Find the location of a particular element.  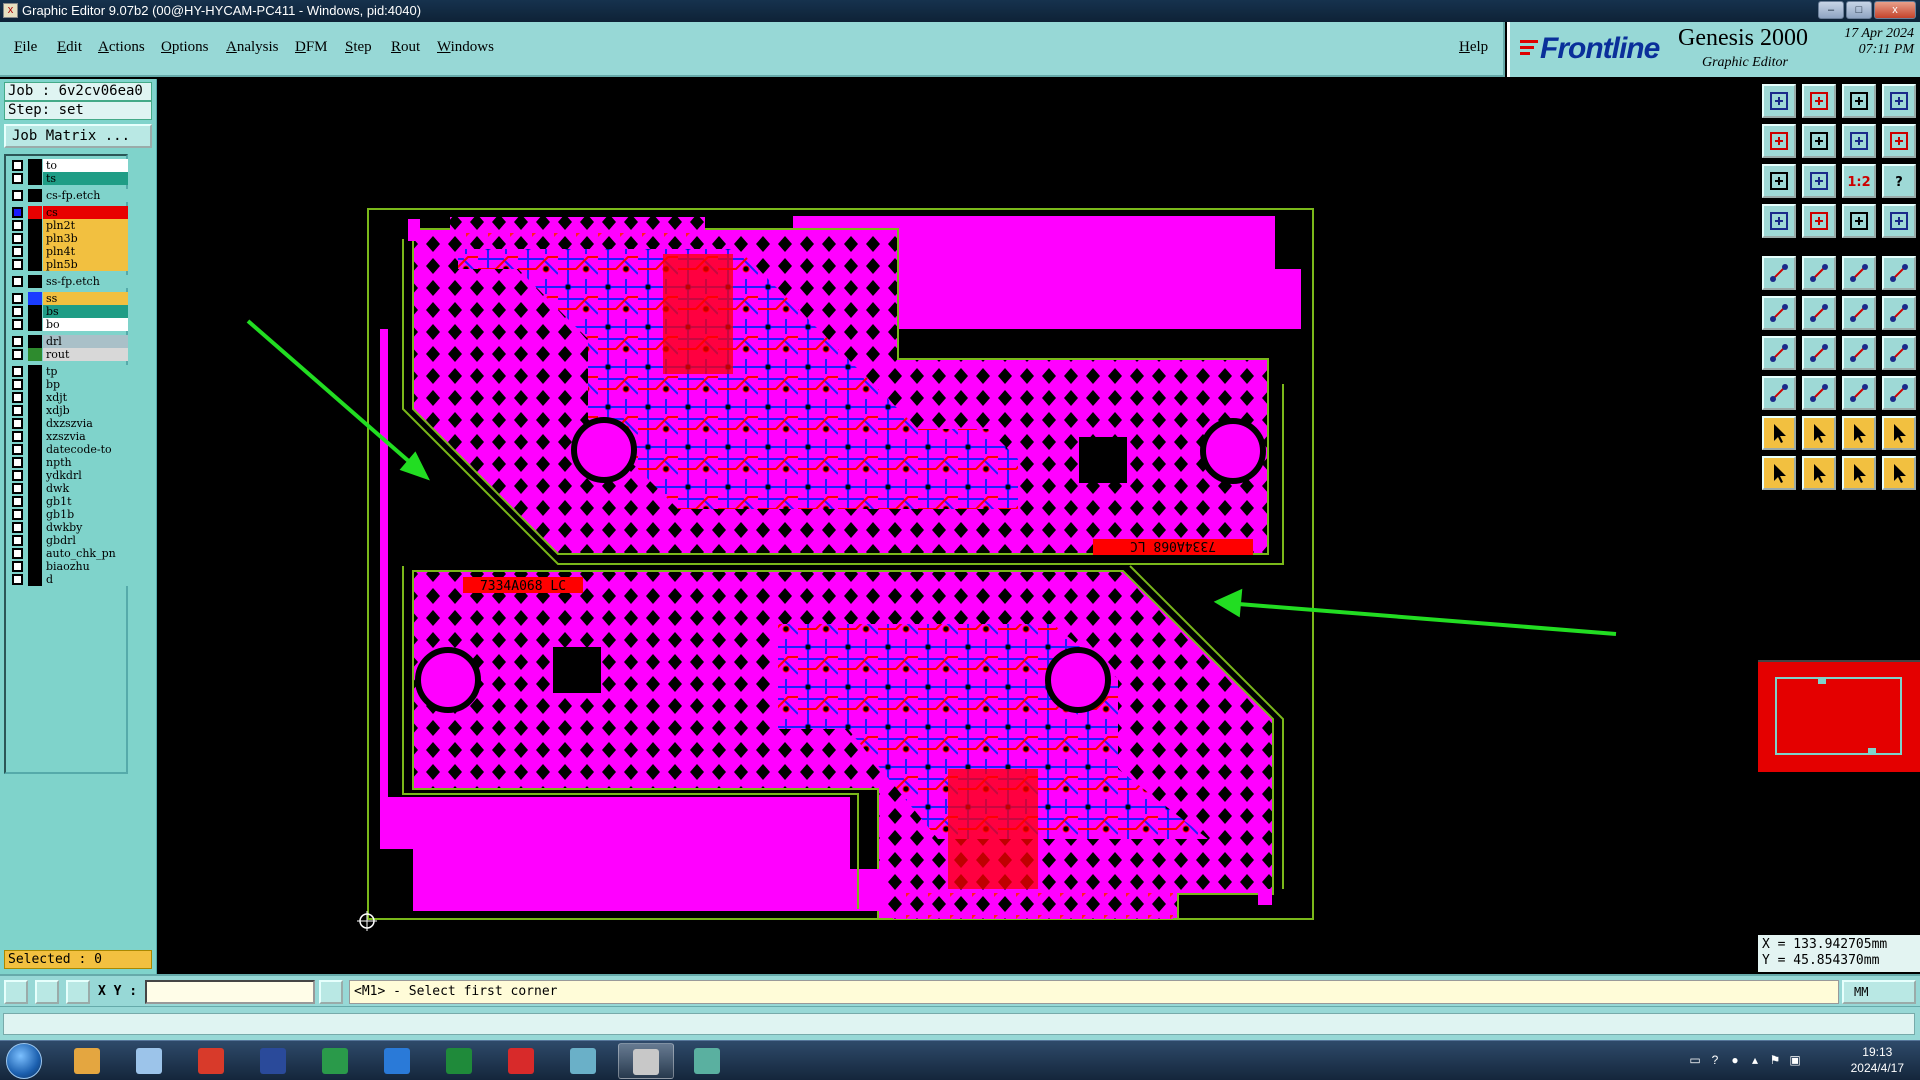

snap-mode-button is located at coordinates (16, 992).